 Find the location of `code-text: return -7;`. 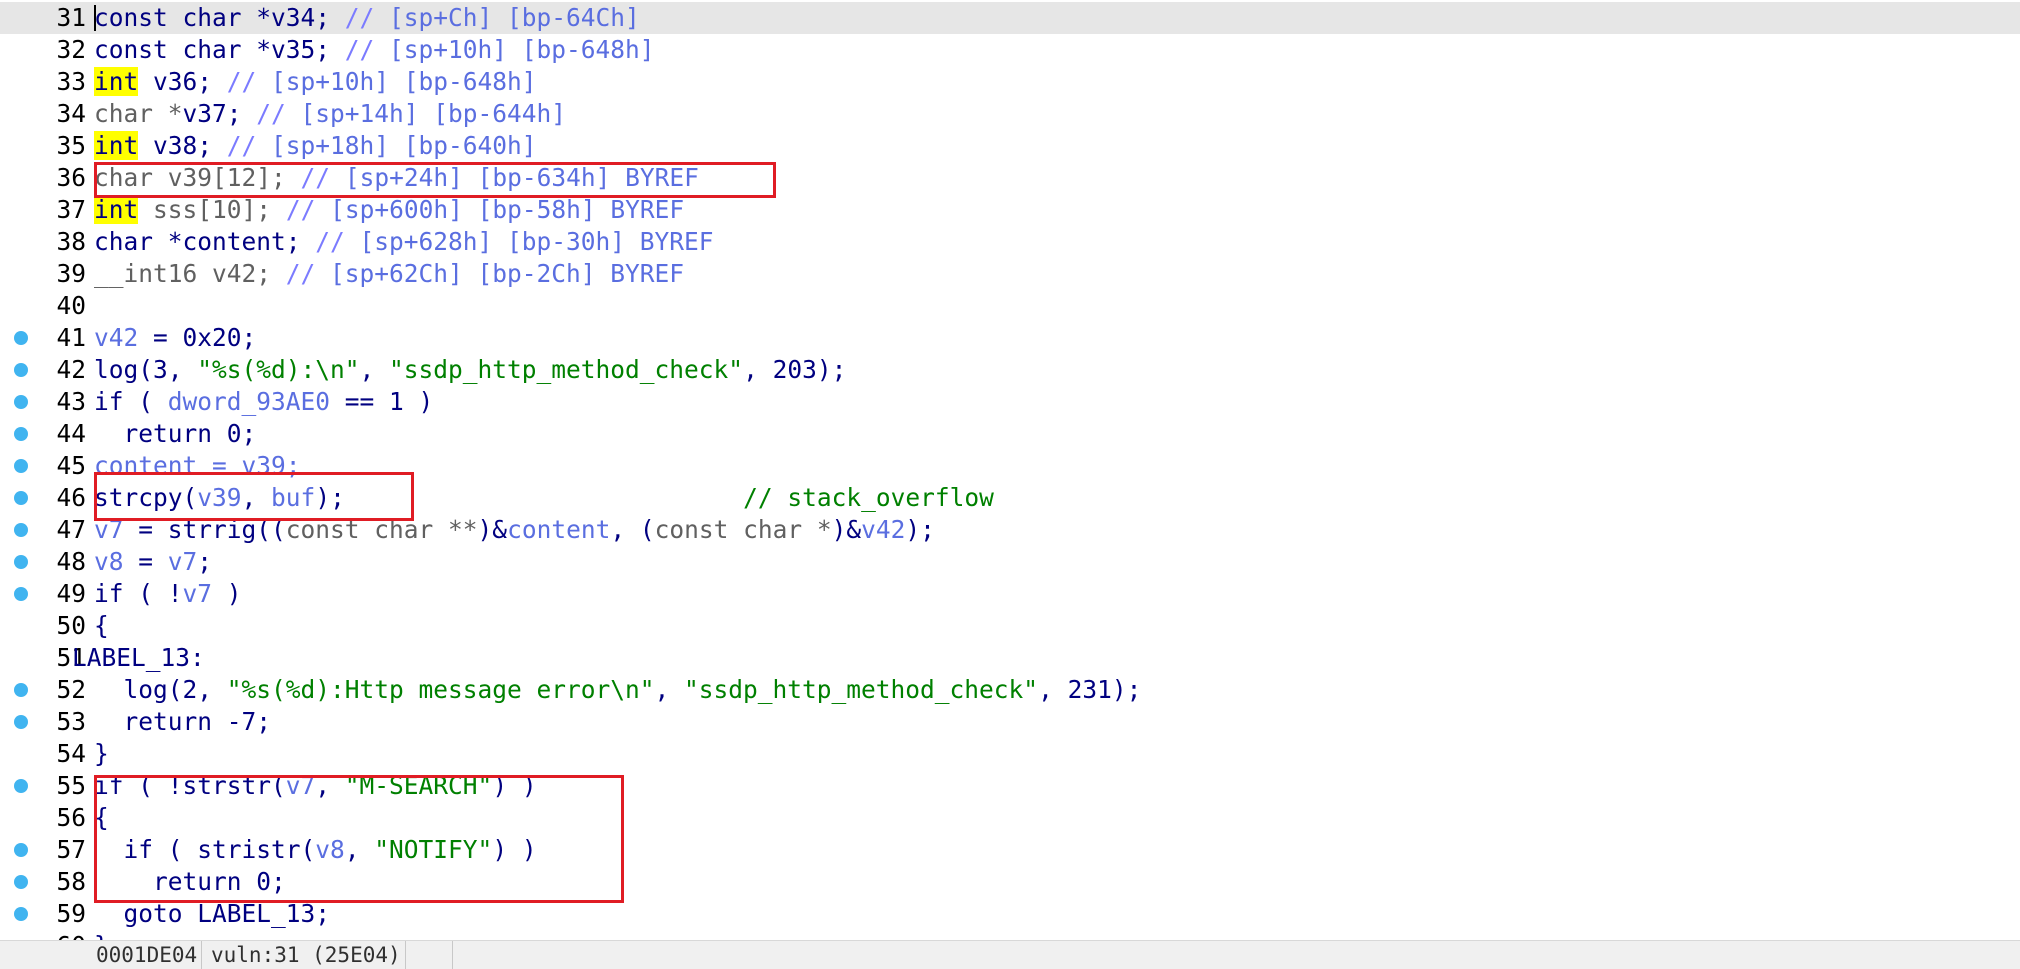

code-text: return -7; is located at coordinates (183, 722).